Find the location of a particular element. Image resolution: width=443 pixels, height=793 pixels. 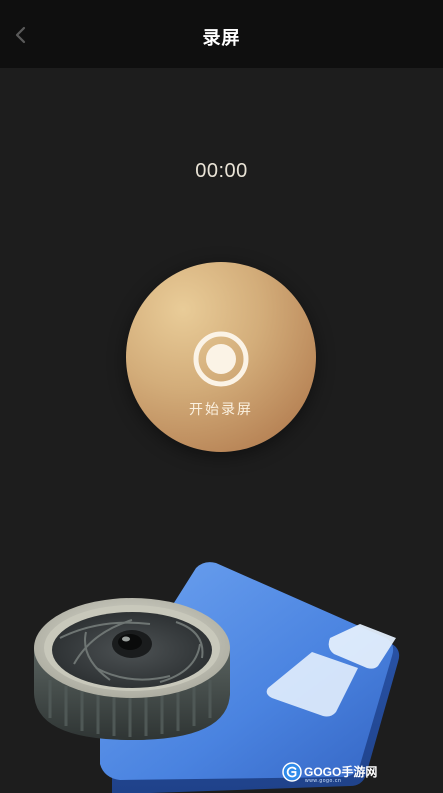

page-title: 录屏 is located at coordinates (221, 38).